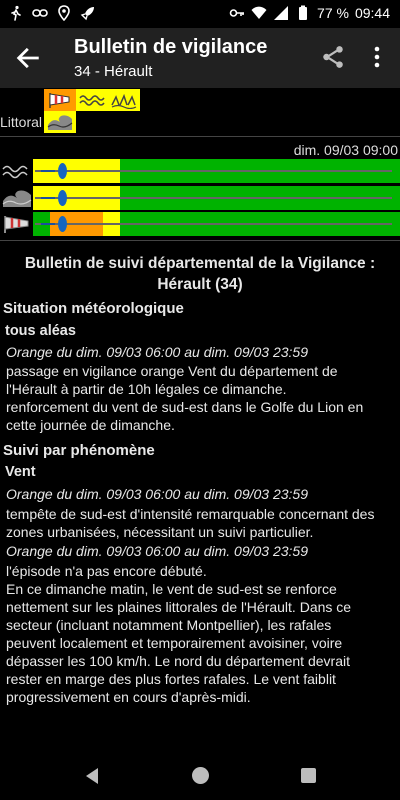 Image resolution: width=400 pixels, height=800 pixels. I want to click on timeline-row-wind, so click(200, 224).